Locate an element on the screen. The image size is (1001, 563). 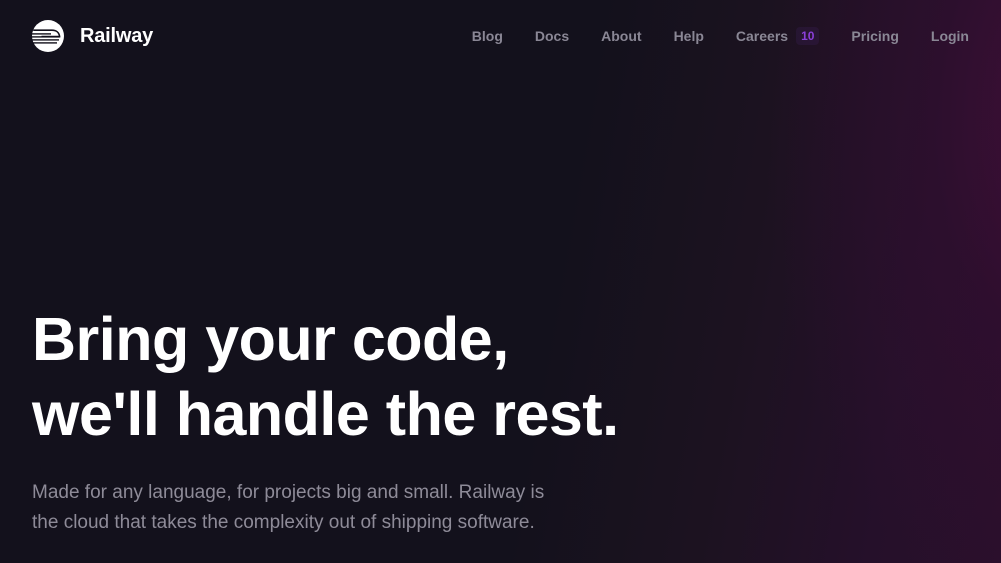
nav-item-label: Pricing is located at coordinates (875, 36).